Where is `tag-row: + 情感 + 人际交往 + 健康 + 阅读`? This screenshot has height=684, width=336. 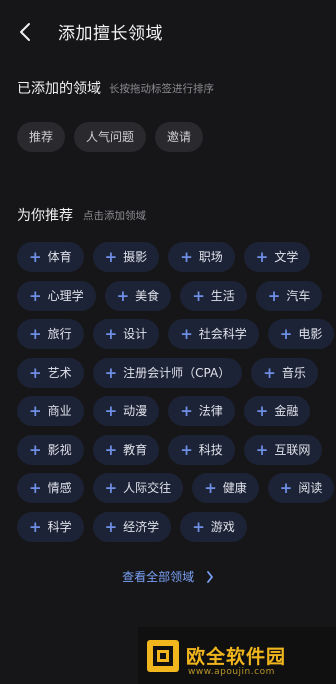 tag-row: + 情感 + 人际交往 + 健康 + 阅读 is located at coordinates (176, 488).